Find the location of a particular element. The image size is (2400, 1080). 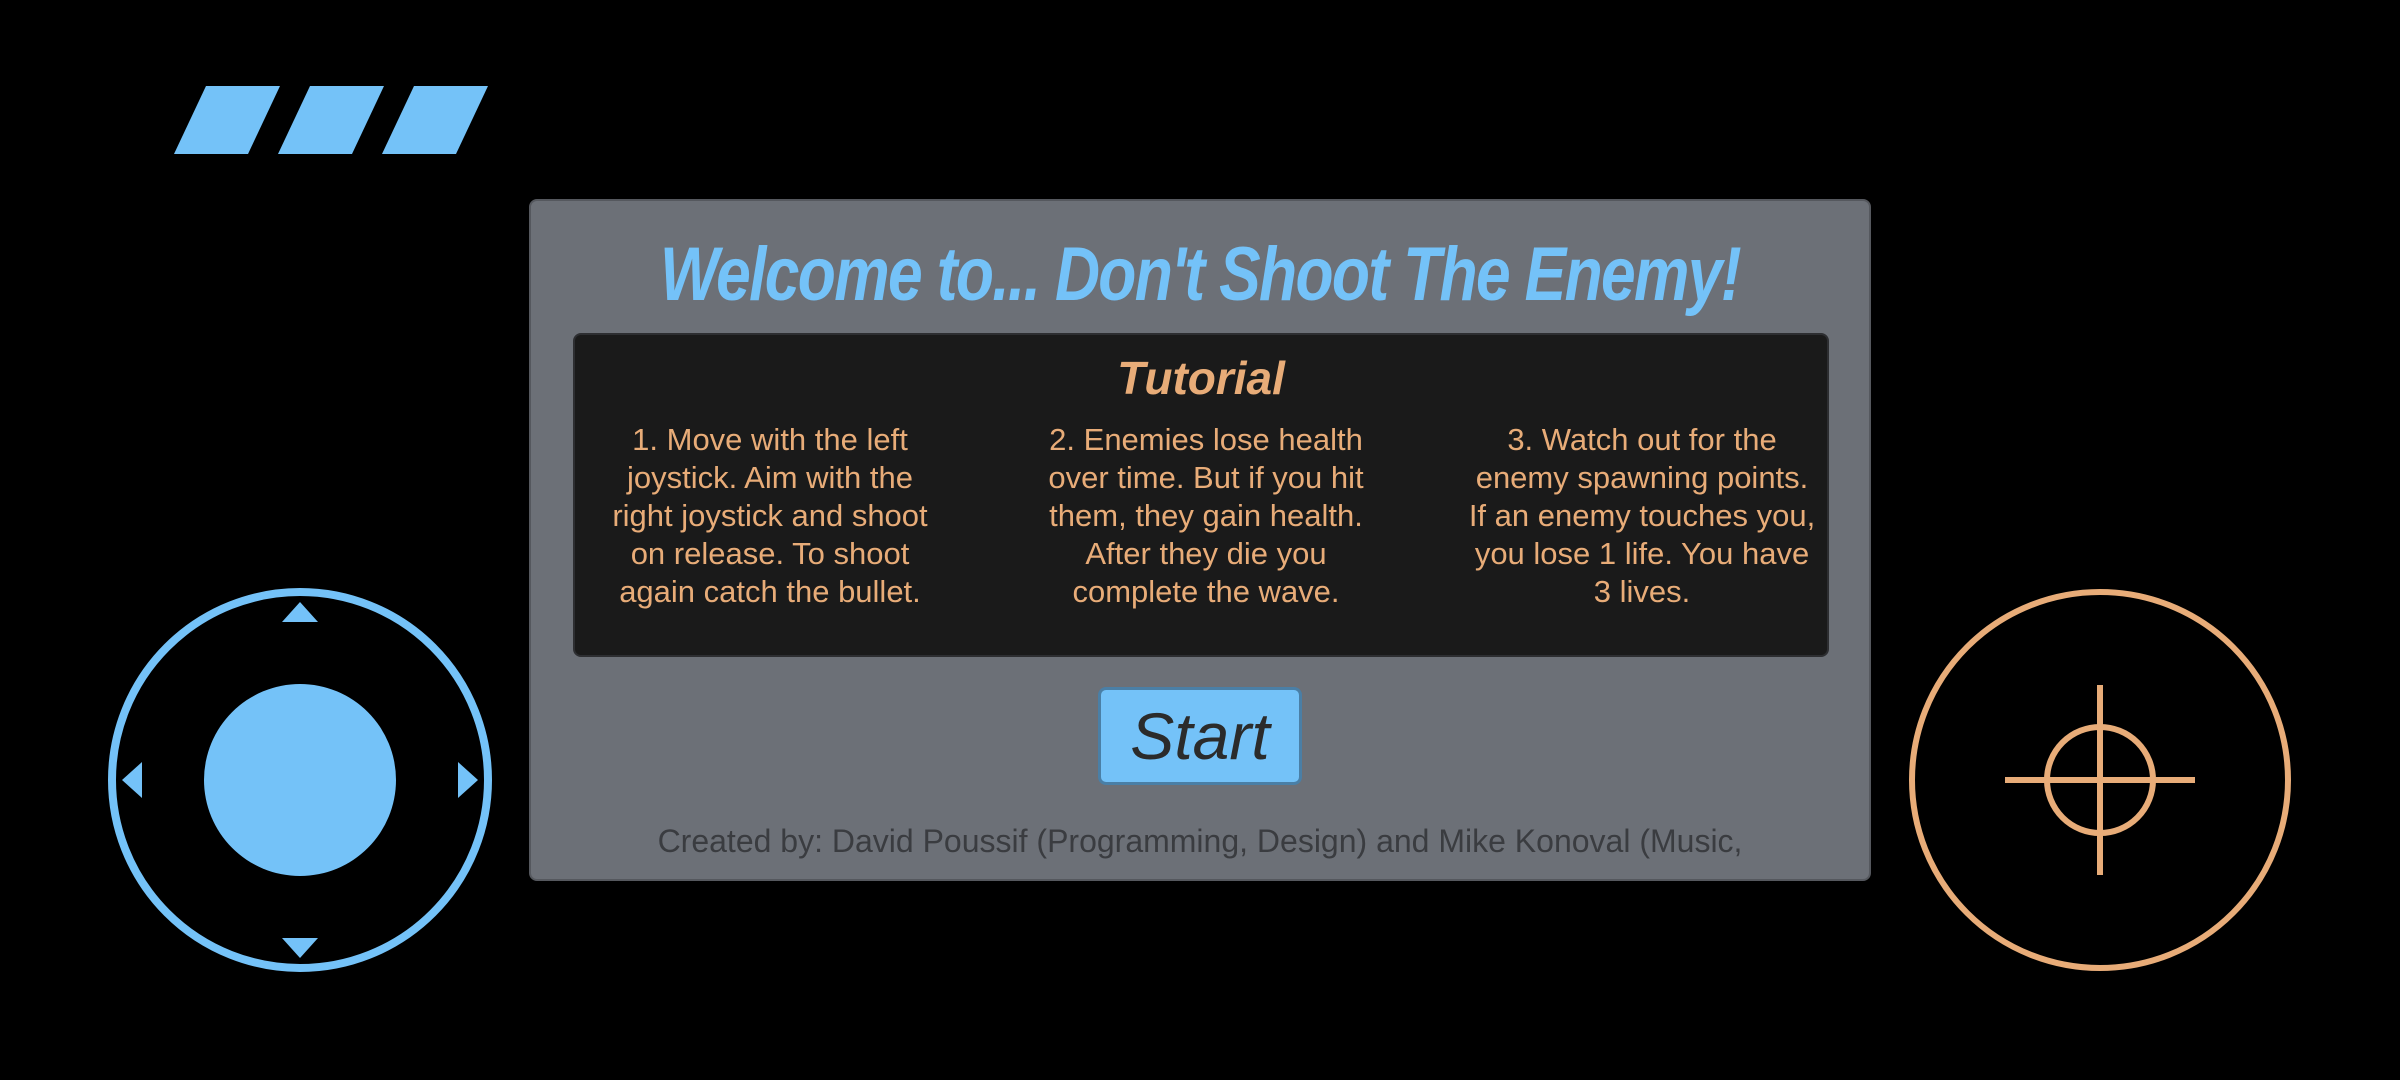

aim-joystick is located at coordinates (2100, 780).